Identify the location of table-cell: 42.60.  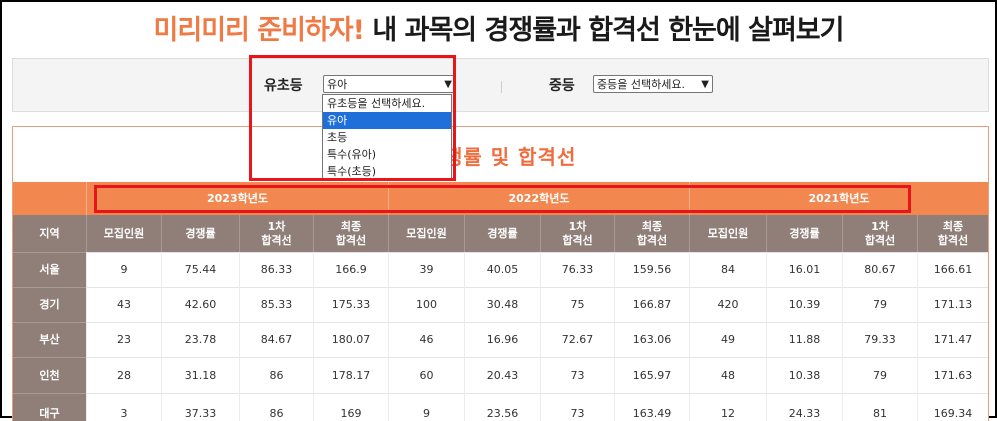
(200, 304).